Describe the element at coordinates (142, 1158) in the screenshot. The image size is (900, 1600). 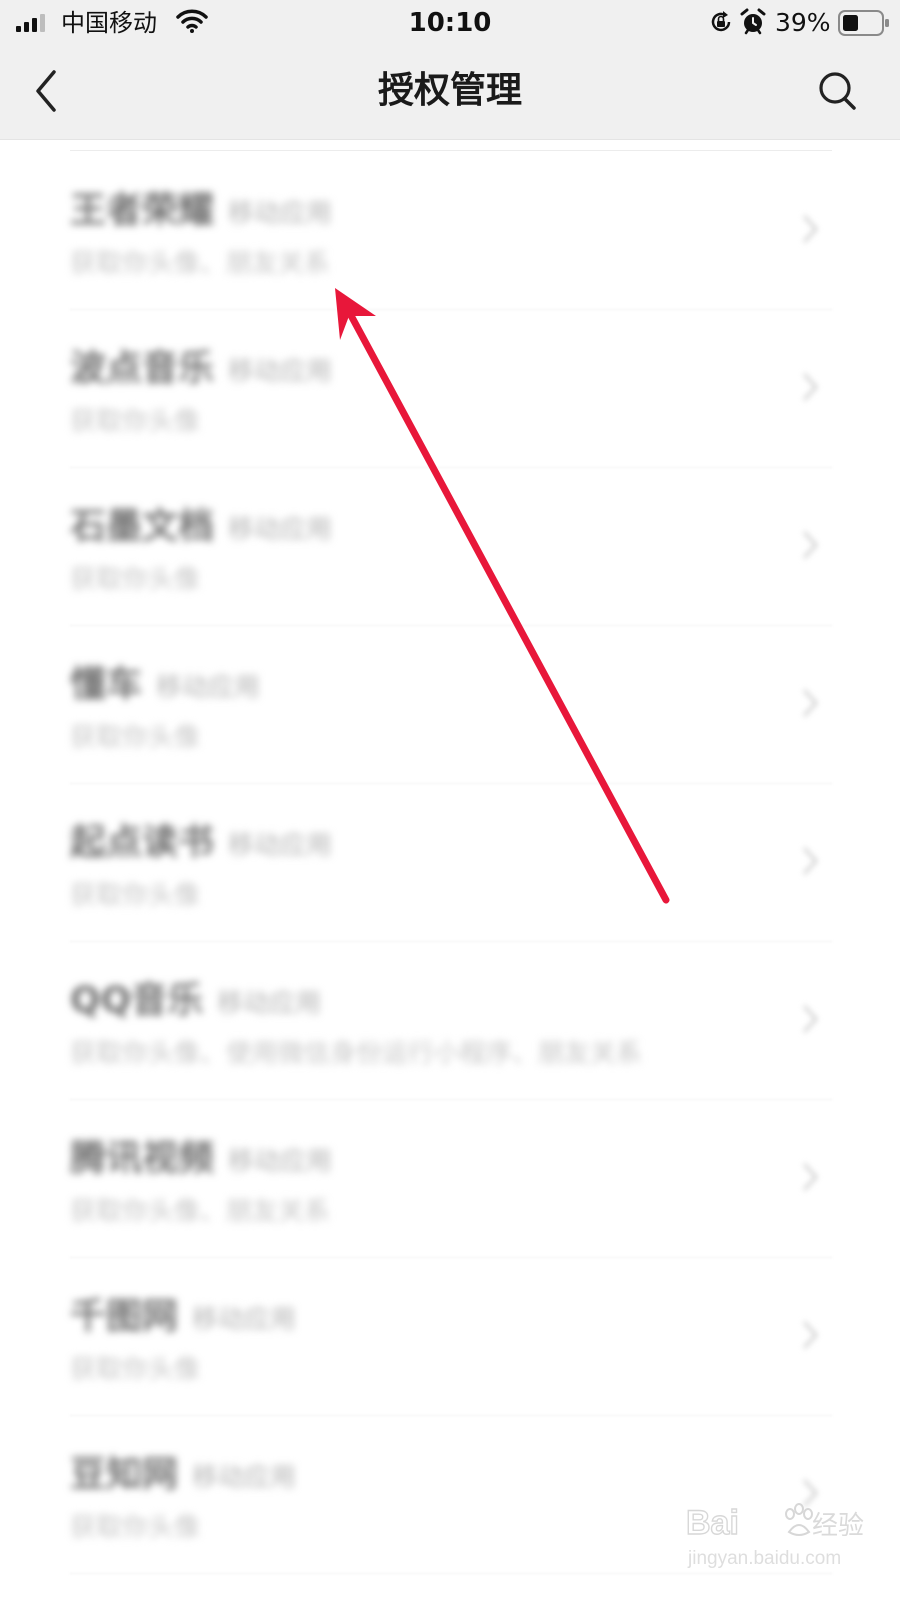
I see `app-name: 腾讯视频` at that location.